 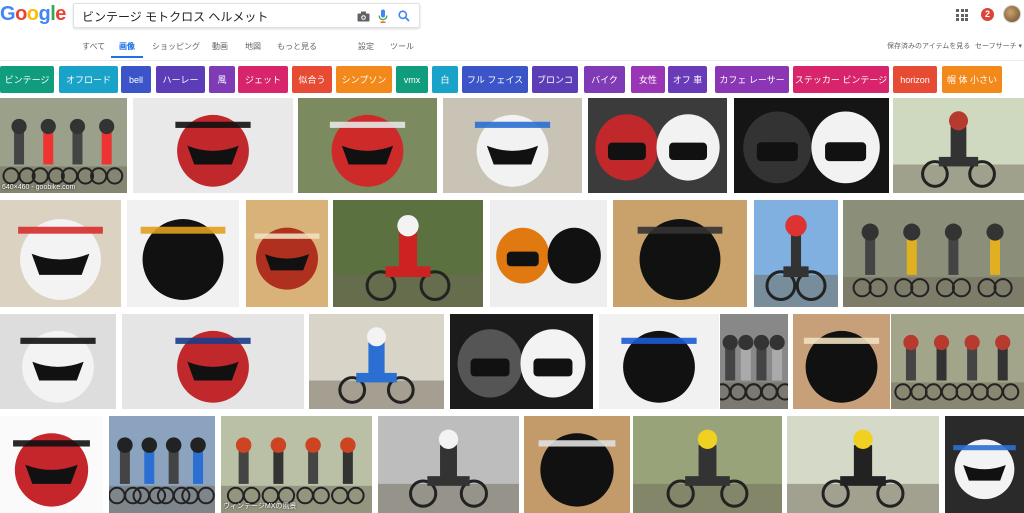 I want to click on apps-grid-icon, so click(x=962, y=15).